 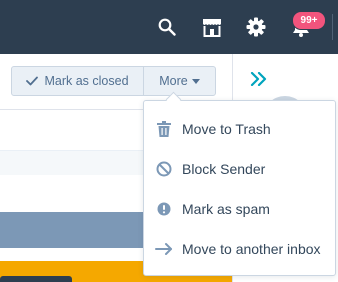 What do you see at coordinates (164, 129) in the screenshot?
I see `trash-icon` at bounding box center [164, 129].